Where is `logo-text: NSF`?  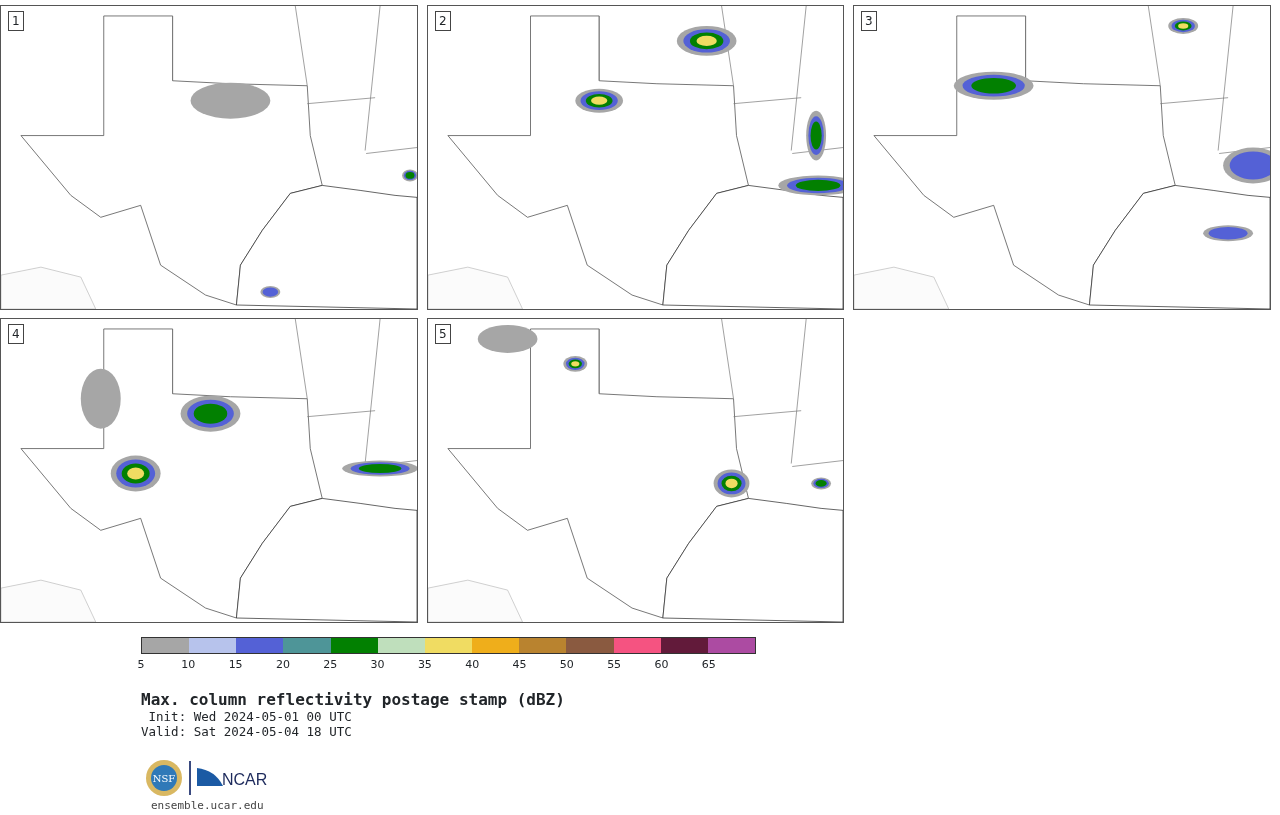
logo-text: NSF is located at coordinates (164, 778).